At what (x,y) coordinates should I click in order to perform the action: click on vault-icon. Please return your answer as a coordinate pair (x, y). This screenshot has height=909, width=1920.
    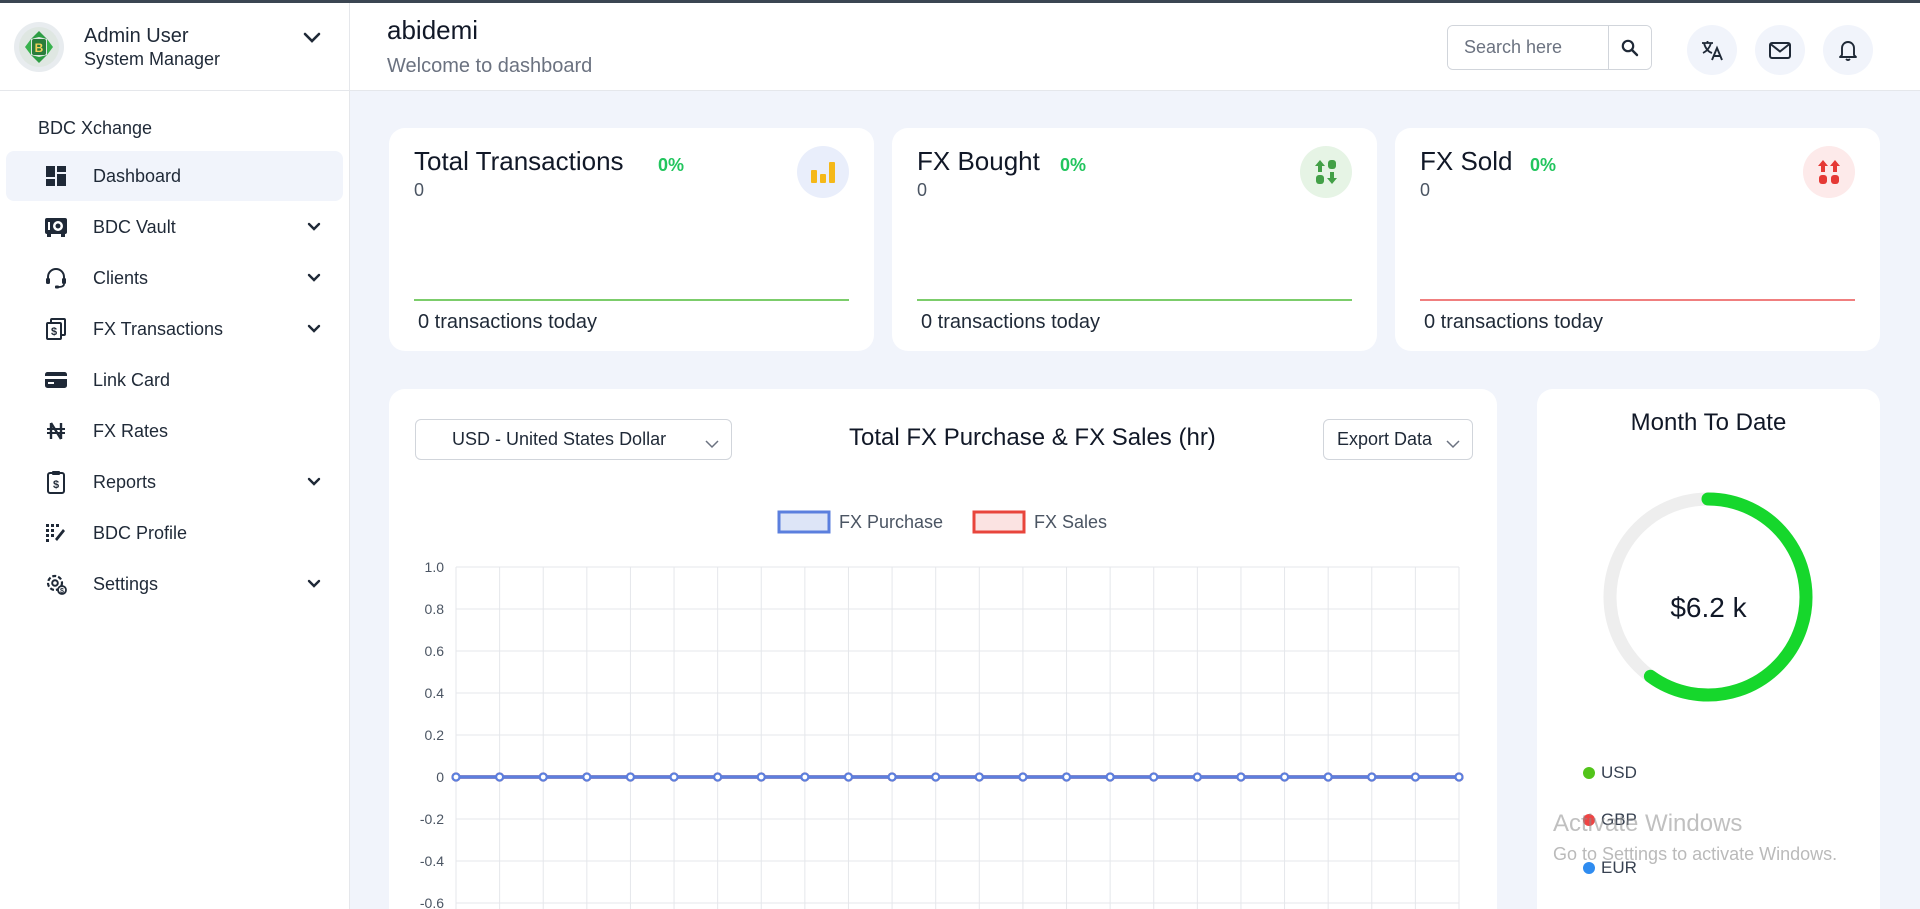
    Looking at the image, I should click on (56, 227).